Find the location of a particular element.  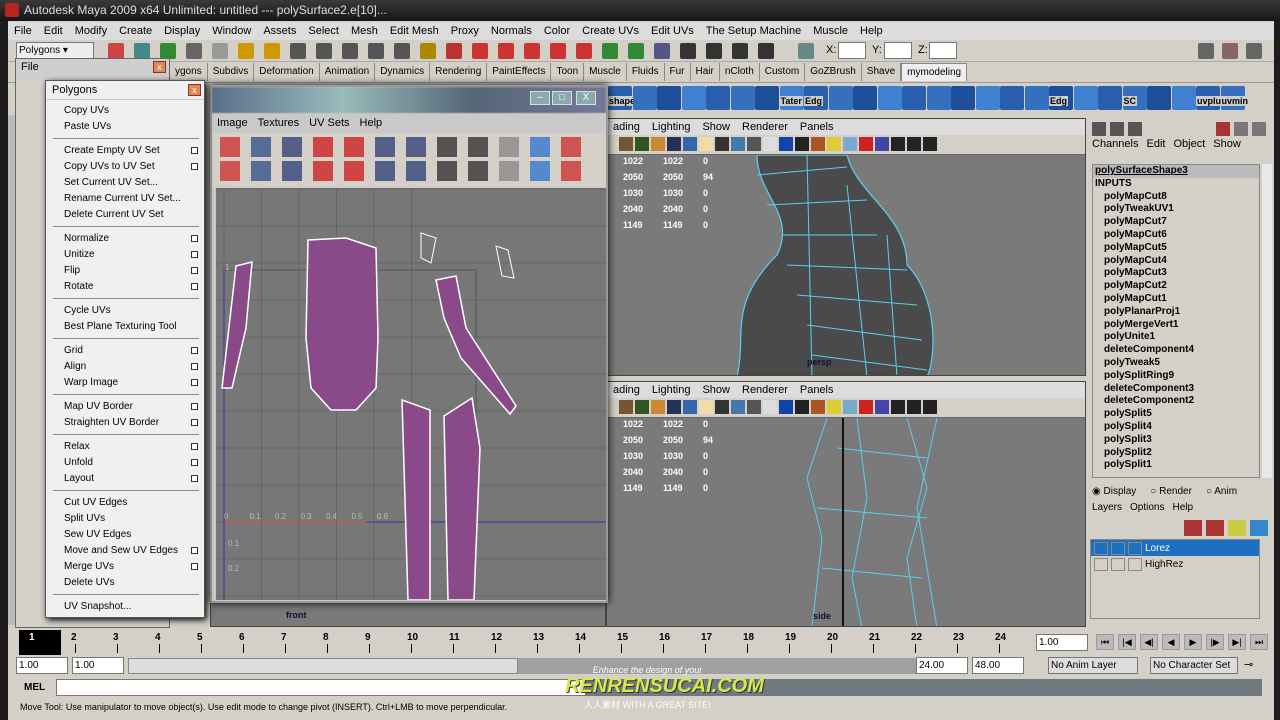

input-node: polyUnite1 is located at coordinates (1176, 337).